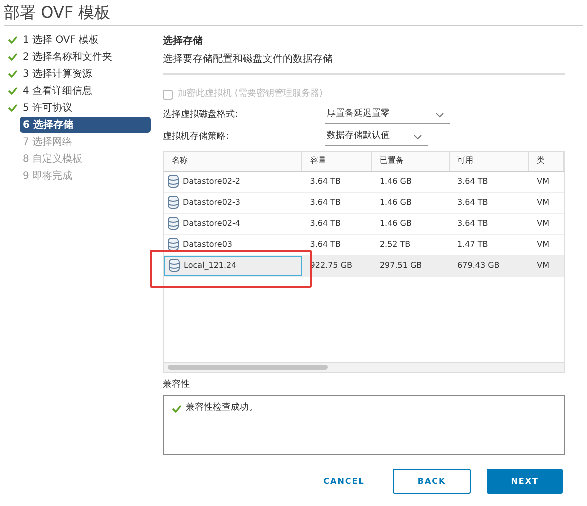 The width and height of the screenshot is (587, 506). I want to click on column-header: 类, so click(546, 161).